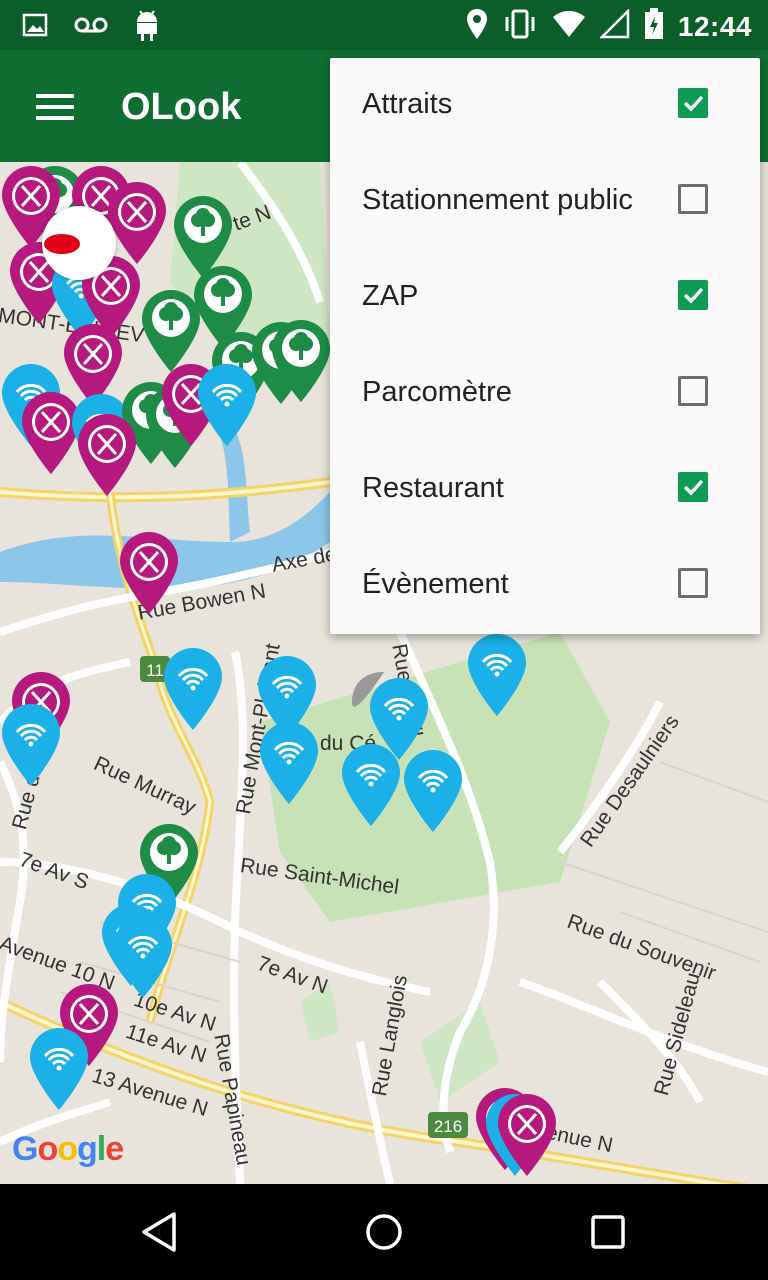 This screenshot has width=768, height=1280. What do you see at coordinates (477, 26) in the screenshot?
I see `location-icon` at bounding box center [477, 26].